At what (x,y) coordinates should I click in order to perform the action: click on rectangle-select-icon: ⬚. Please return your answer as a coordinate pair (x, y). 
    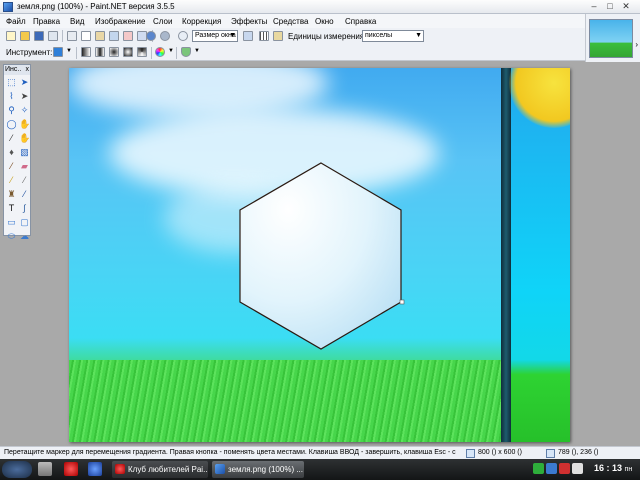
    Looking at the image, I should click on (11, 82).